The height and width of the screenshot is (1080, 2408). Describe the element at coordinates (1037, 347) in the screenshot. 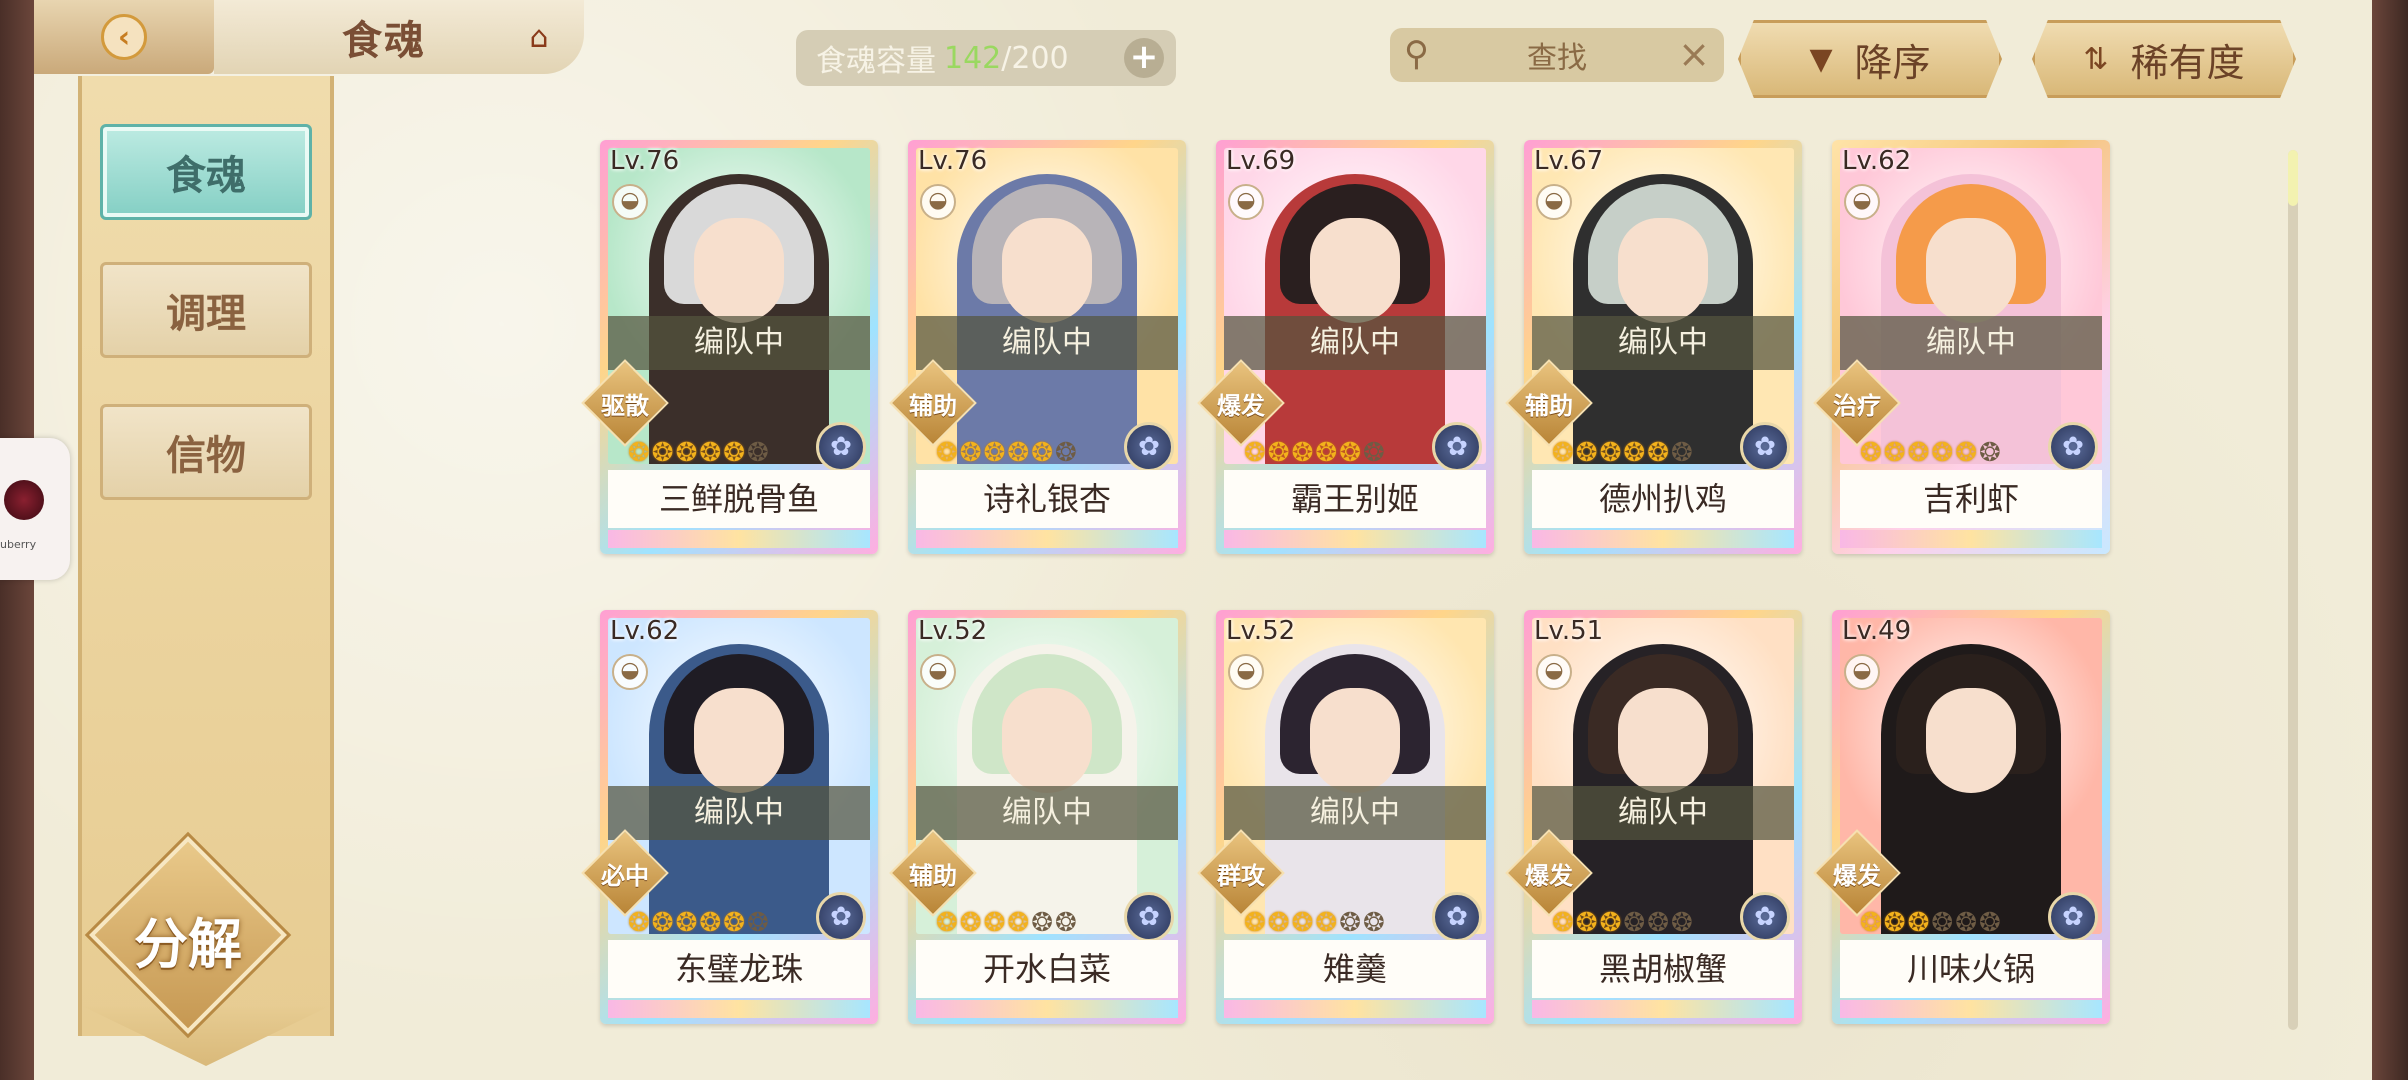

I see `food-soul-card: Lv.76 ◒ 编队中 辅助 ❂ ❂ ❂ ❂ ❂ ❂ ✿ 诗礼银杏` at that location.